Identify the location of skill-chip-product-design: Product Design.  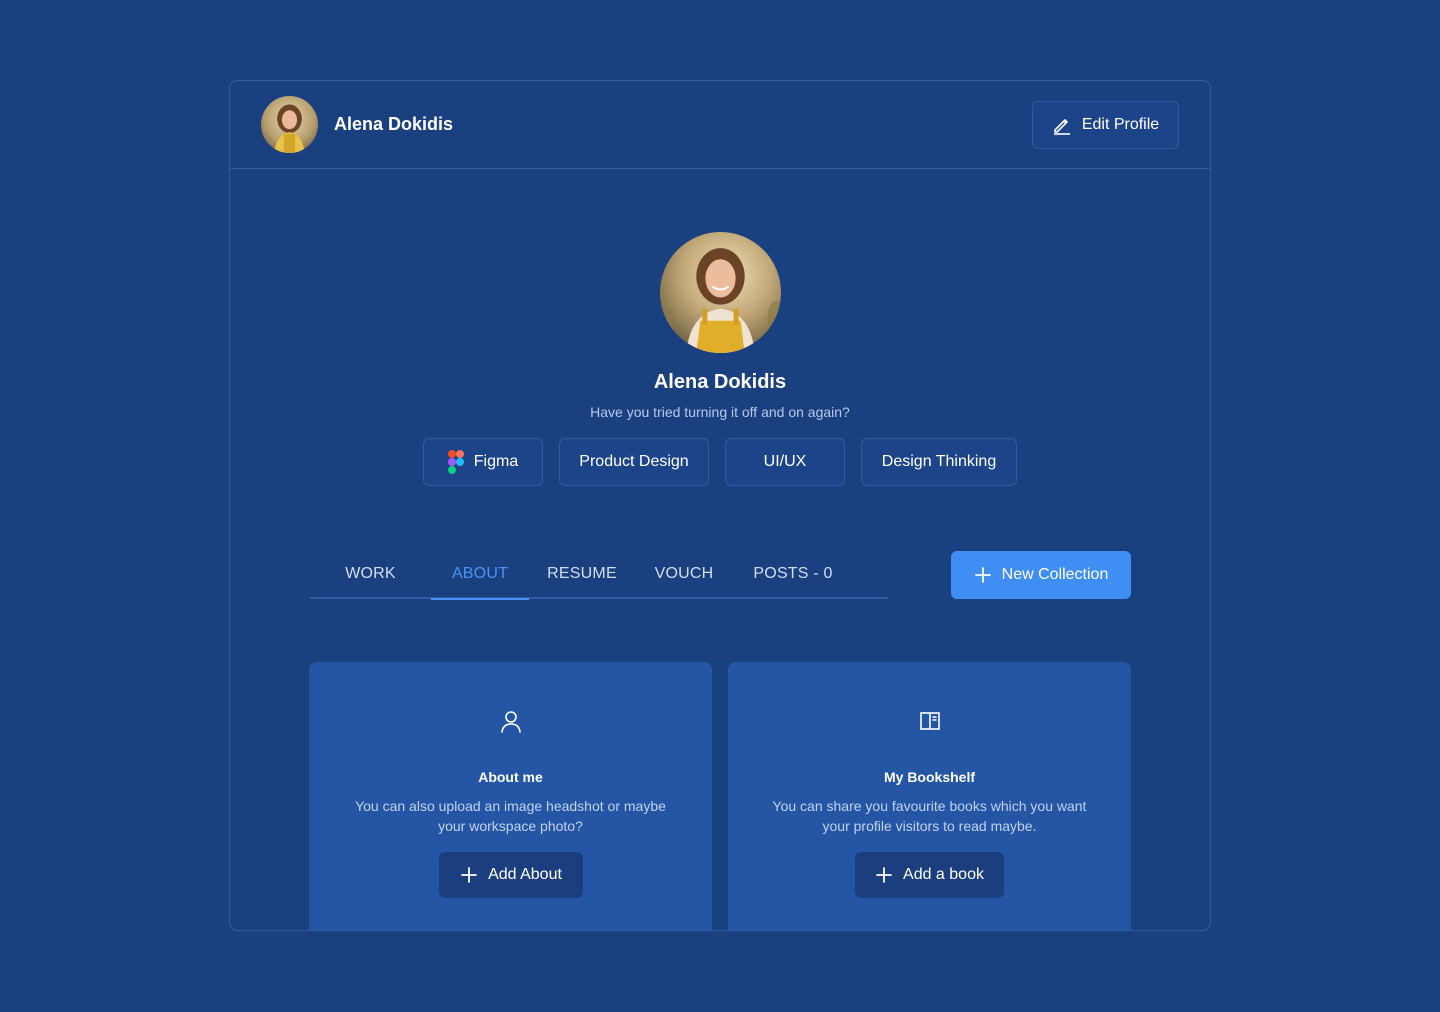
(634, 462).